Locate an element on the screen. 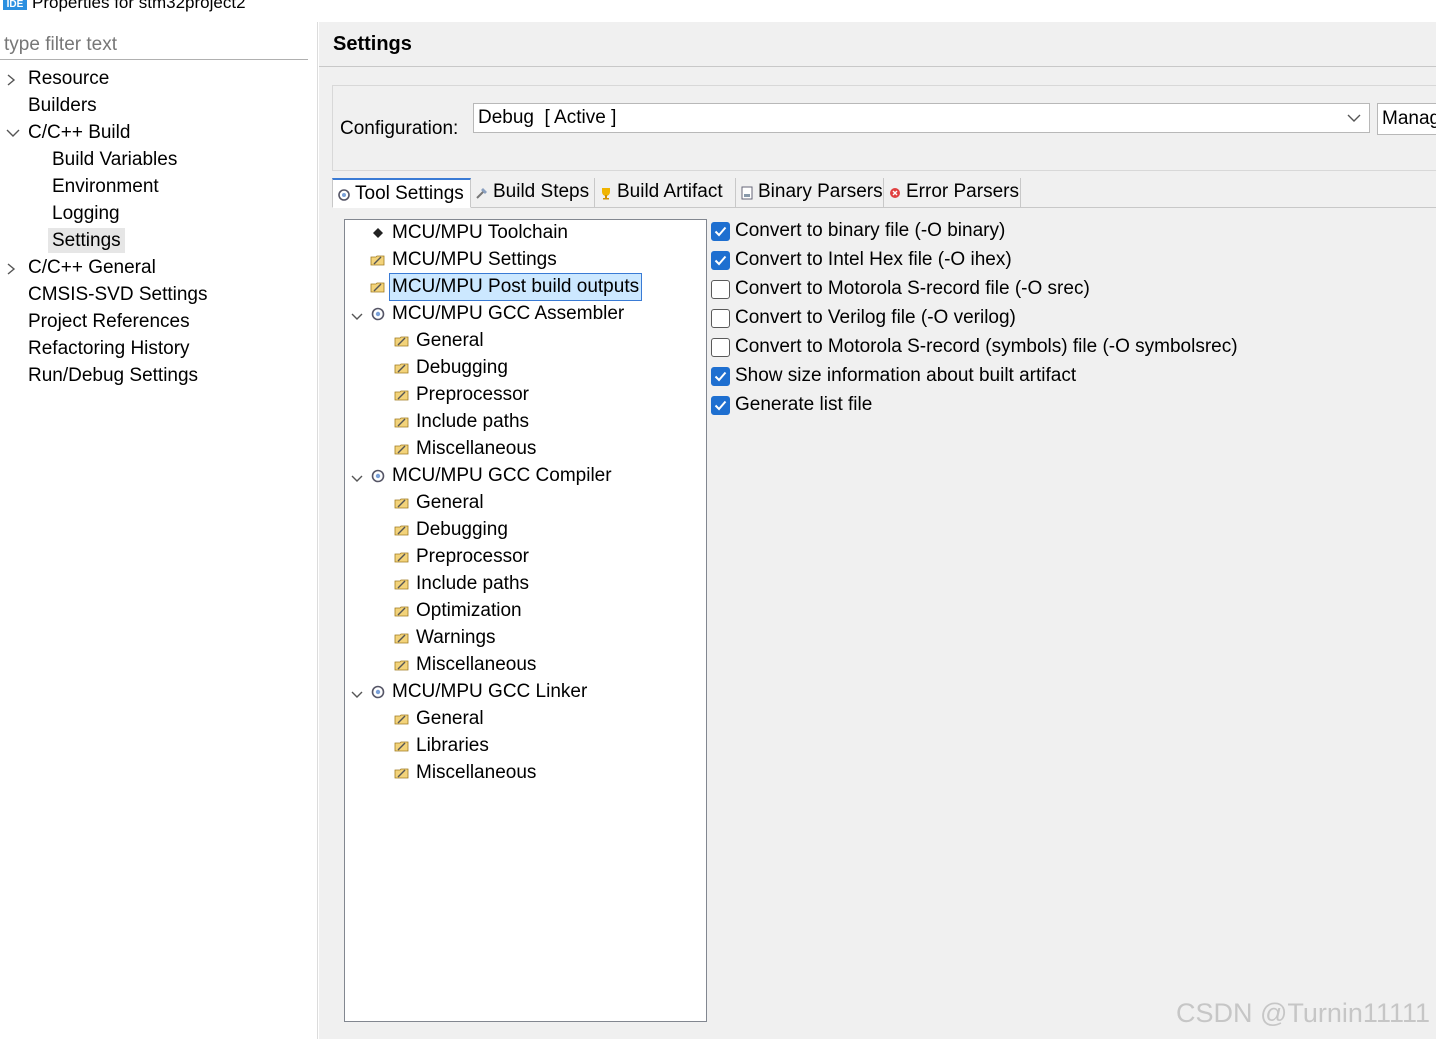 The image size is (1436, 1039). tab-tool-settings: Tool Settings is located at coordinates (401, 193).